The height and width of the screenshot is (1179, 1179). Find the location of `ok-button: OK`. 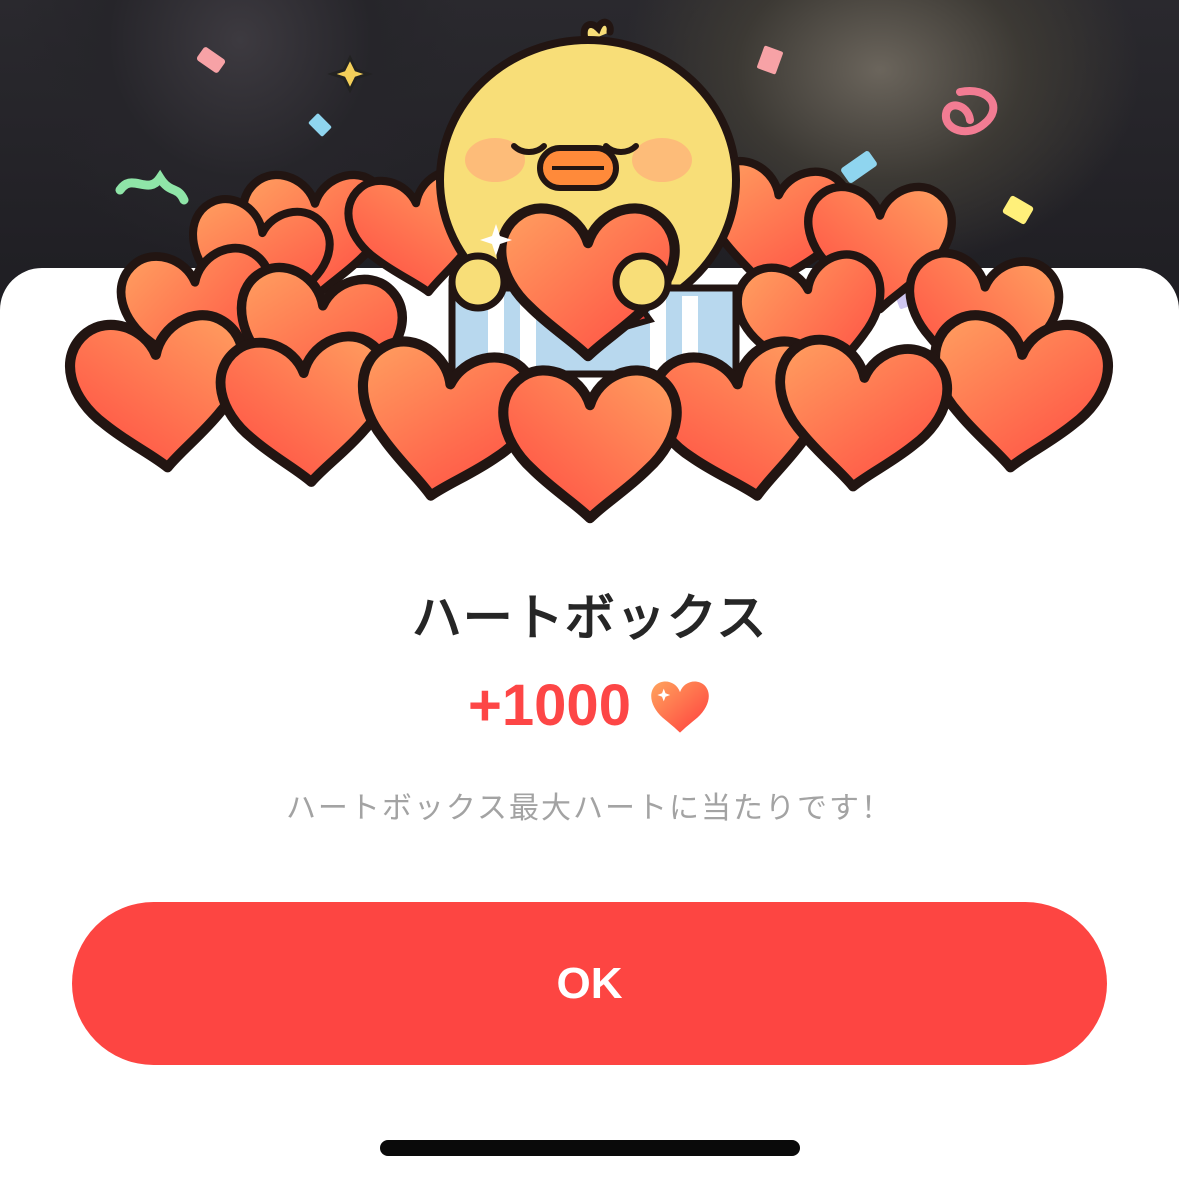

ok-button: OK is located at coordinates (589, 983).